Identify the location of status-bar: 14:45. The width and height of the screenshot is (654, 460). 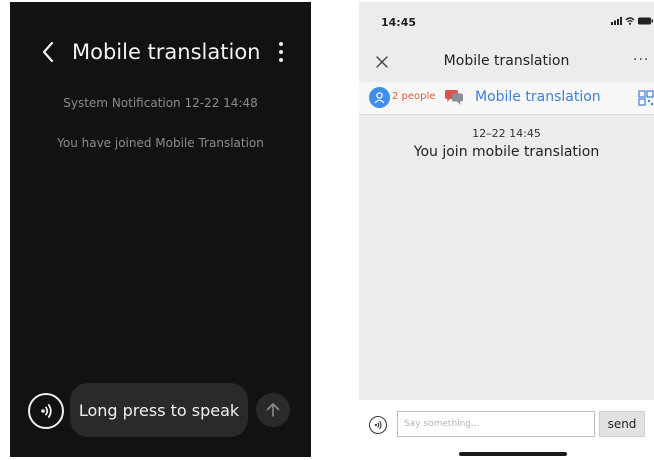
(506, 22).